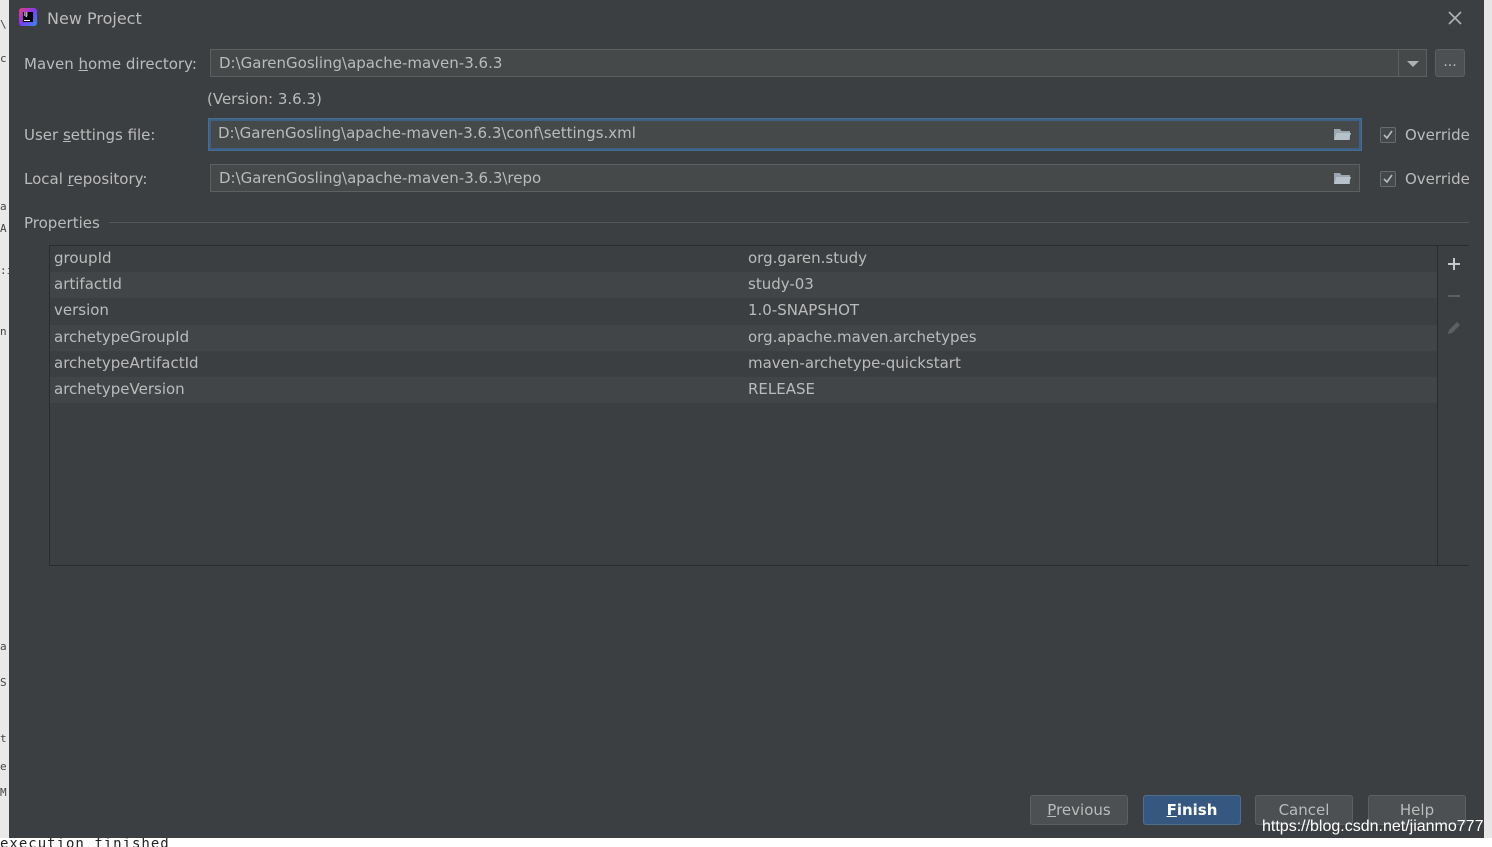 This screenshot has width=1492, height=847. Describe the element at coordinates (1453, 405) in the screenshot. I see `properties-toolbar` at that location.